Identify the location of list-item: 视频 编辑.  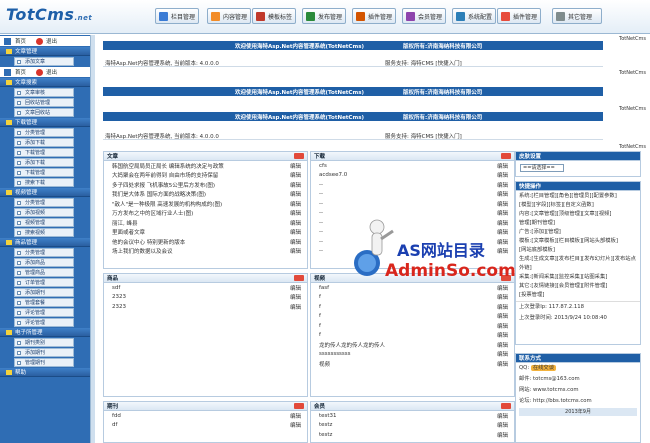
(412, 364).